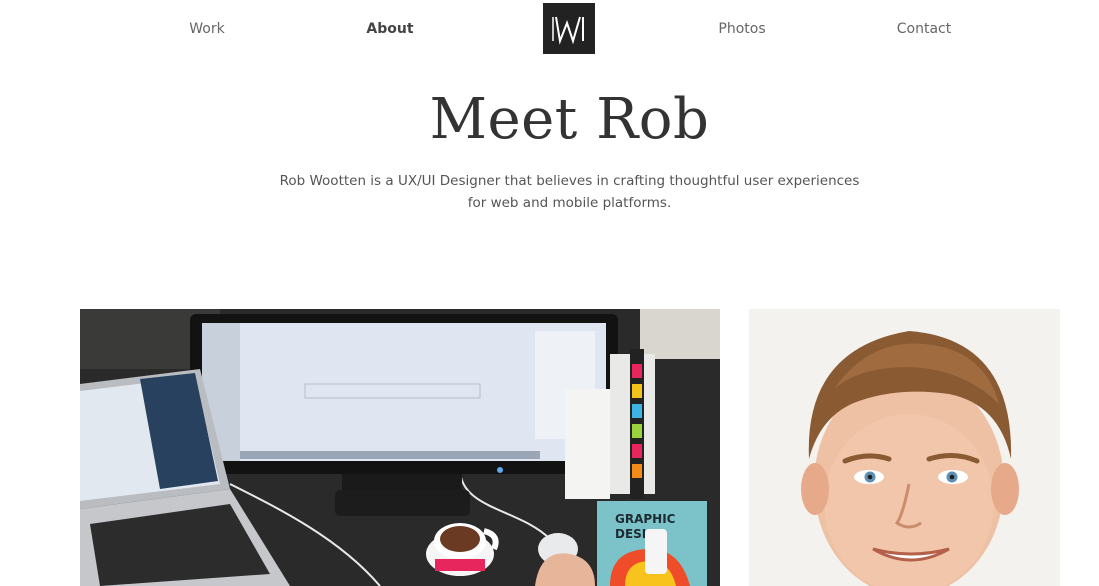  What do you see at coordinates (569, 119) in the screenshot?
I see `page-title: Meet Rob` at bounding box center [569, 119].